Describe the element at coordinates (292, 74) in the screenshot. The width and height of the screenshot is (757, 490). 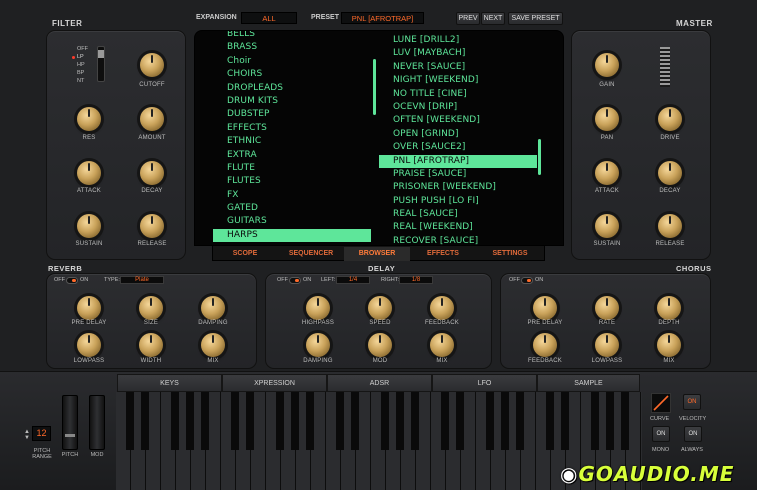
I see `category-item: CHOIRS` at that location.